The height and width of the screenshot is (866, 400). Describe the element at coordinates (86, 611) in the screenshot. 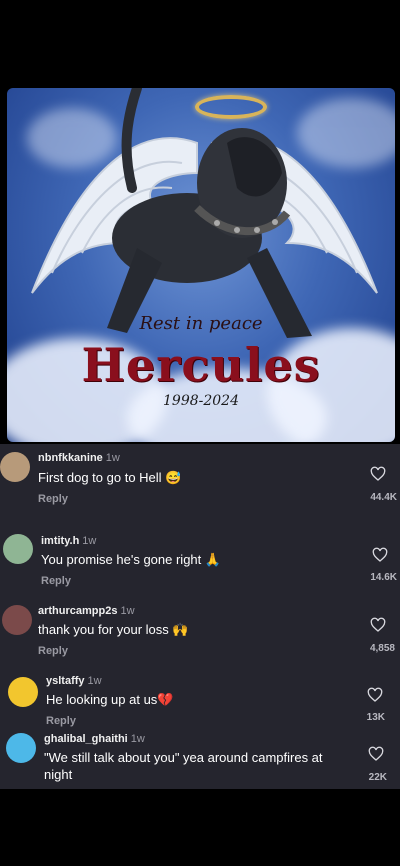

I see `comment-username: arthurcampp2s 1w` at that location.